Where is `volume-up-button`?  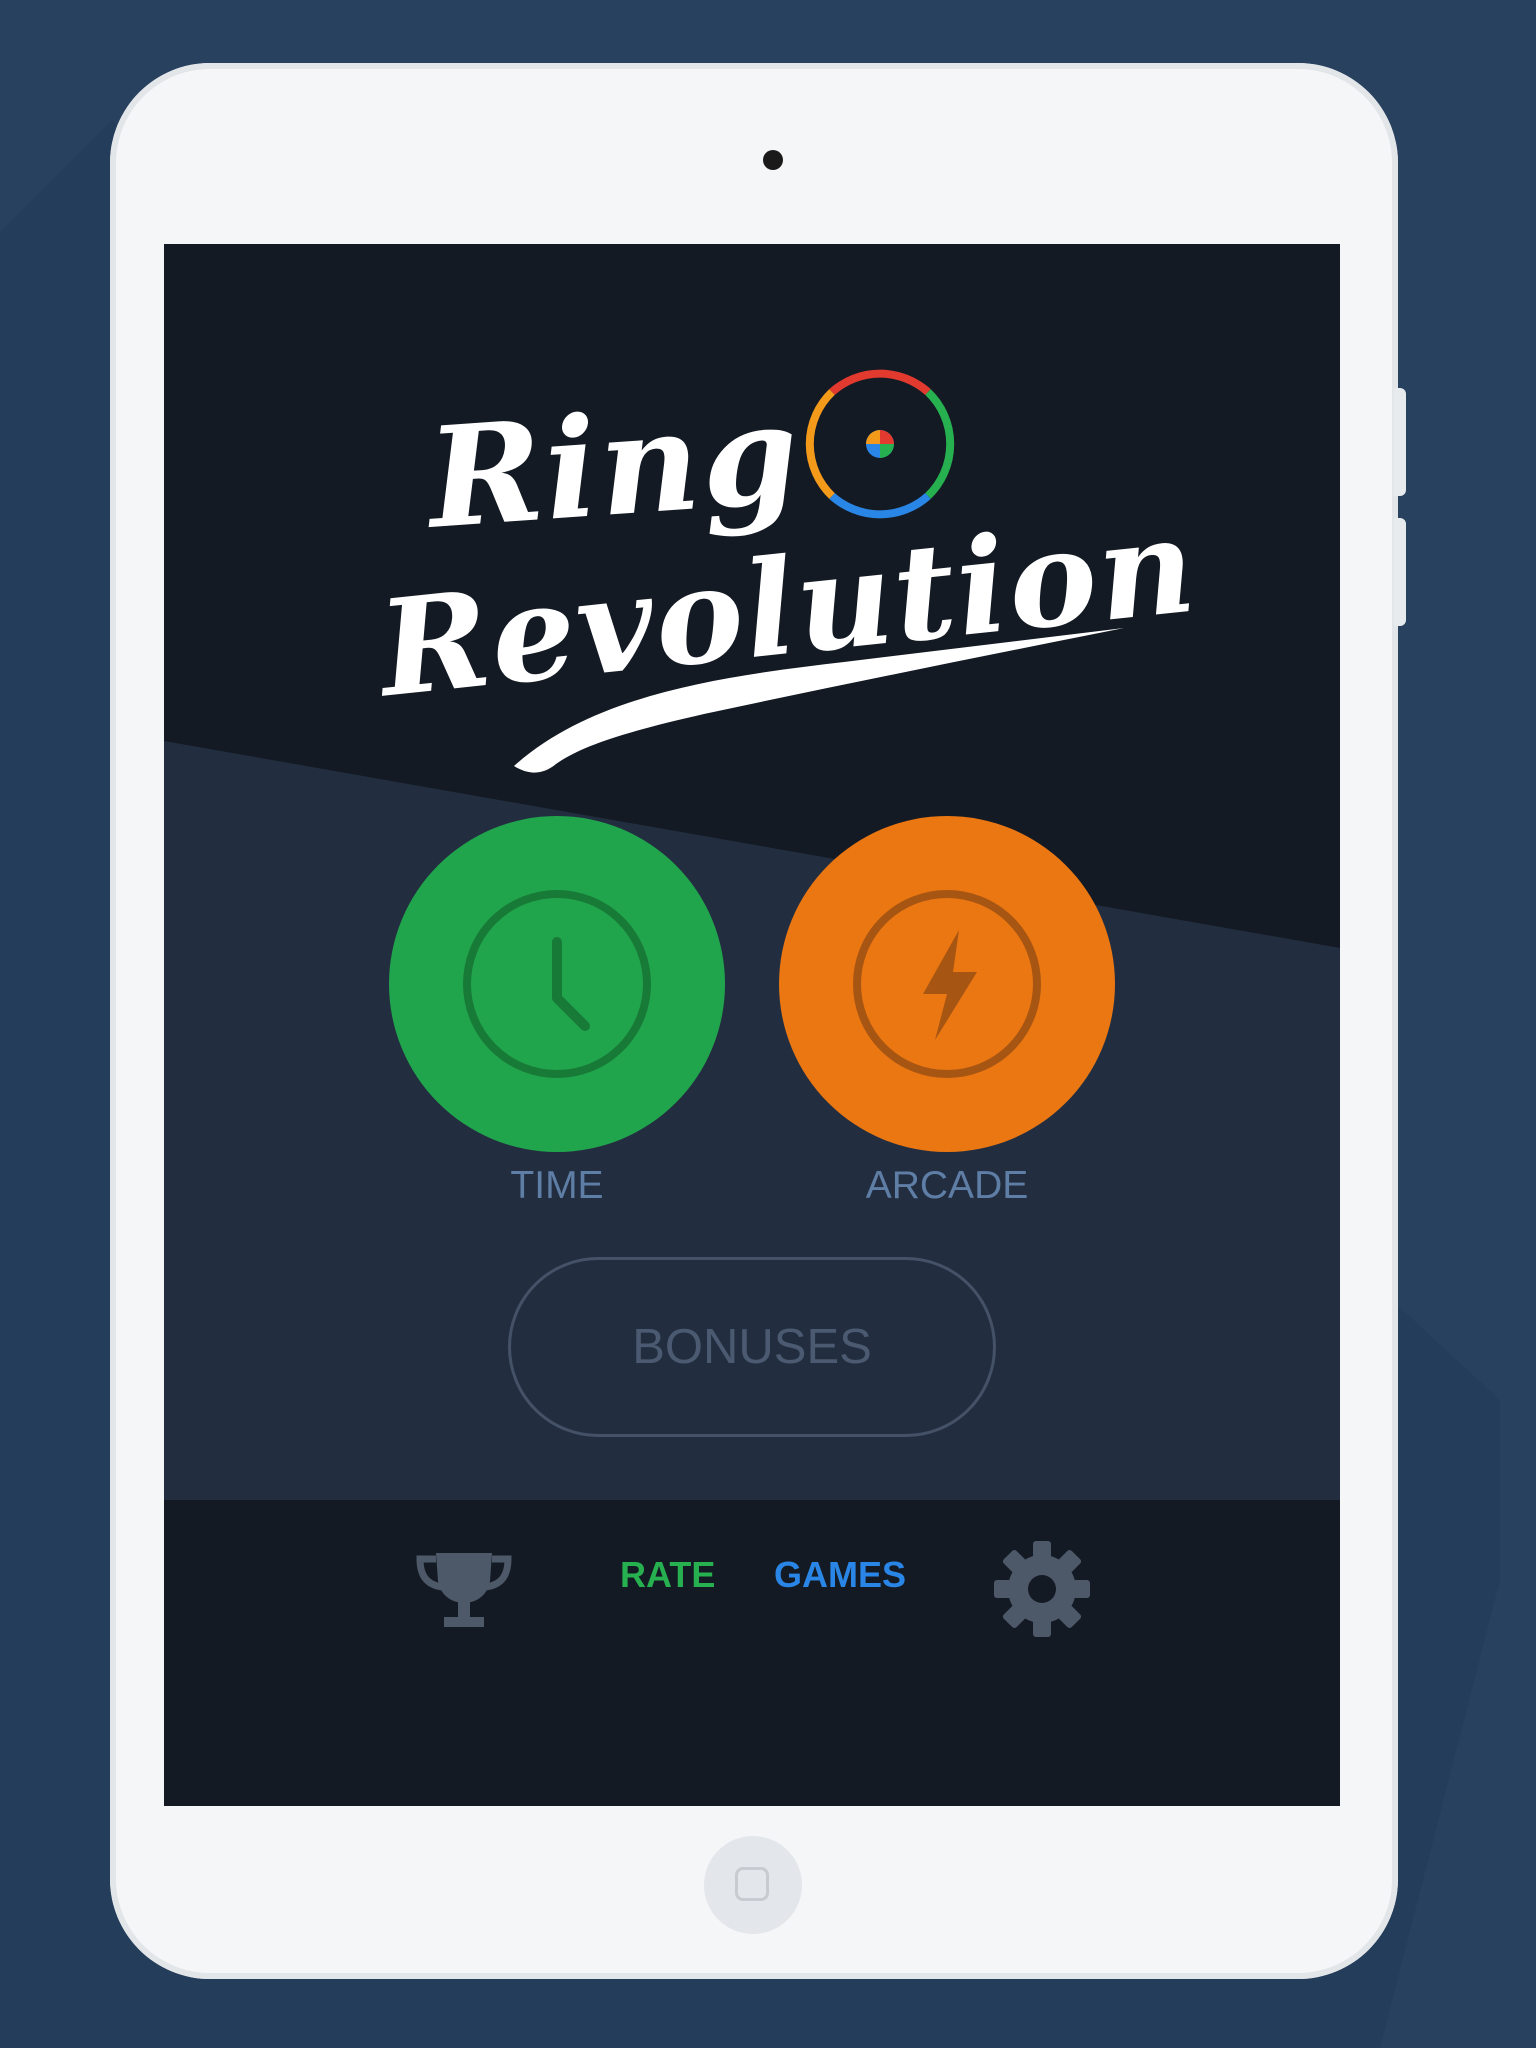
volume-up-button is located at coordinates (1400, 442).